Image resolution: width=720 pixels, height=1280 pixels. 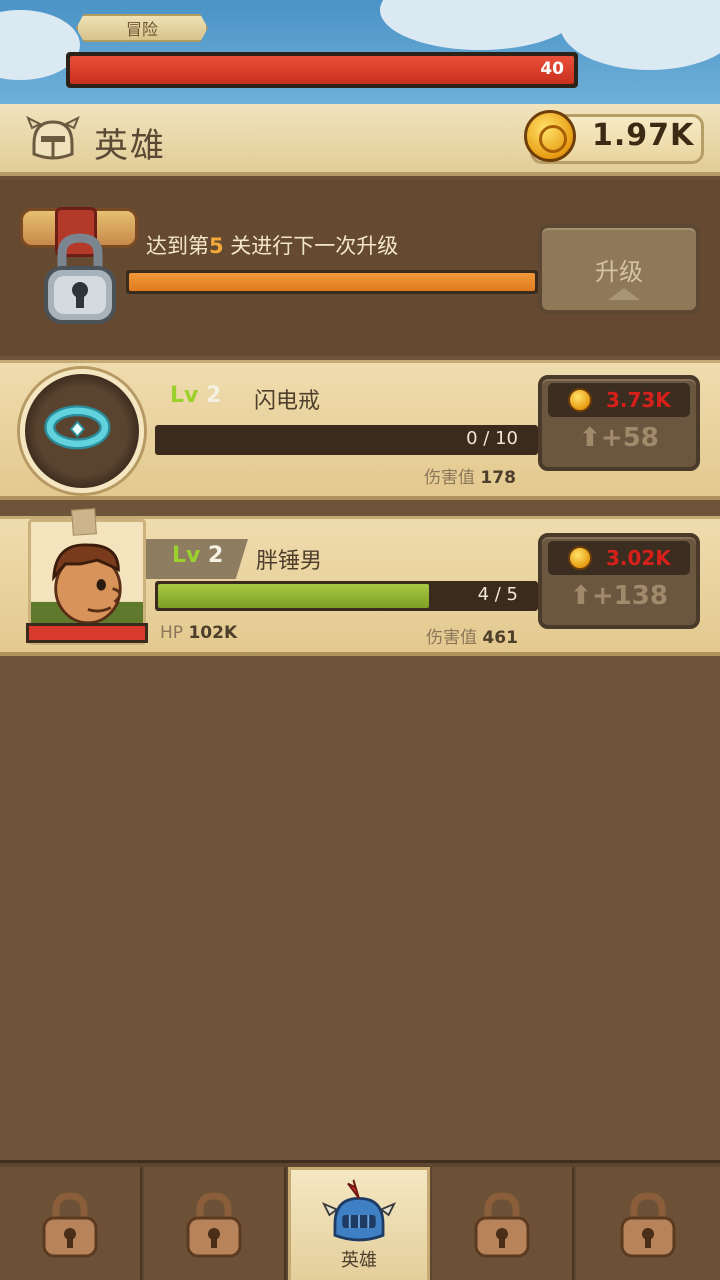 I want to click on hero-damage-stat: 伤害值 461, so click(x=472, y=635).